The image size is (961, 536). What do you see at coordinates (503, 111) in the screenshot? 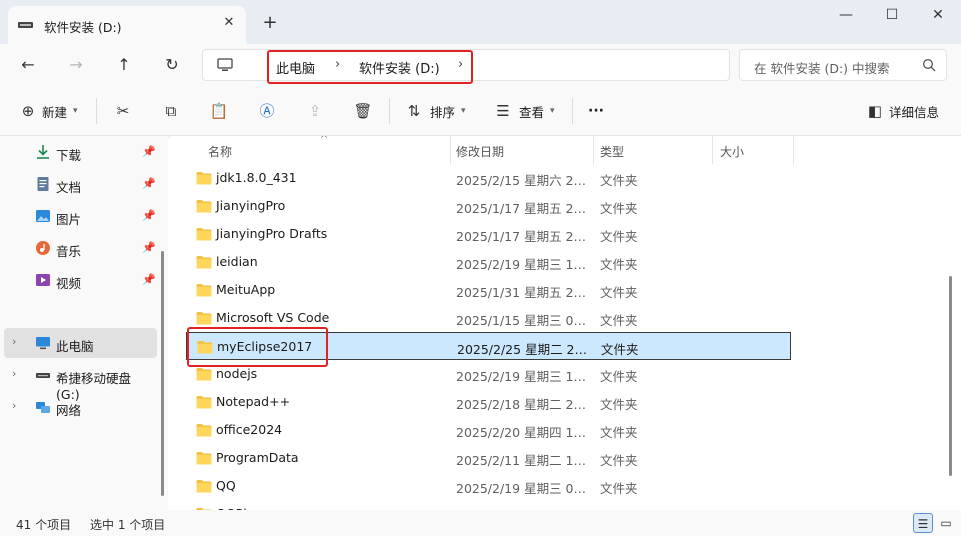
I see `view-list-icon: ☰` at bounding box center [503, 111].